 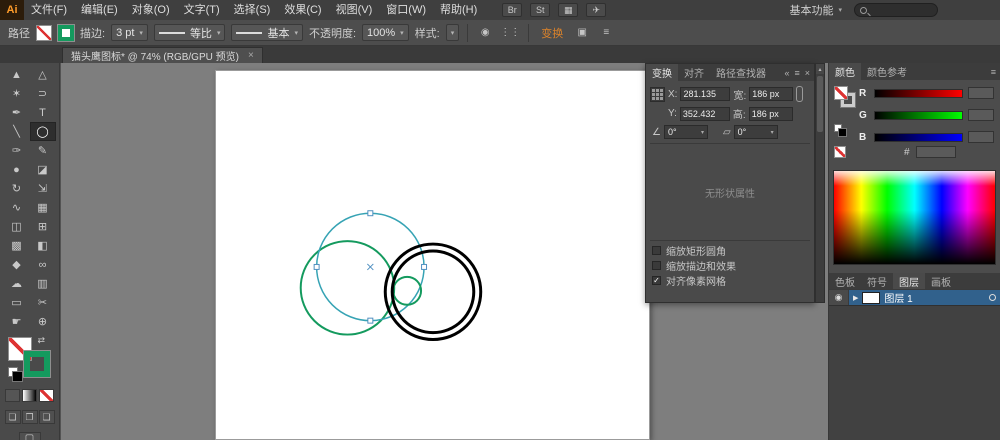 What do you see at coordinates (43, 169) in the screenshot?
I see `eraser-tool: ◪` at bounding box center [43, 169].